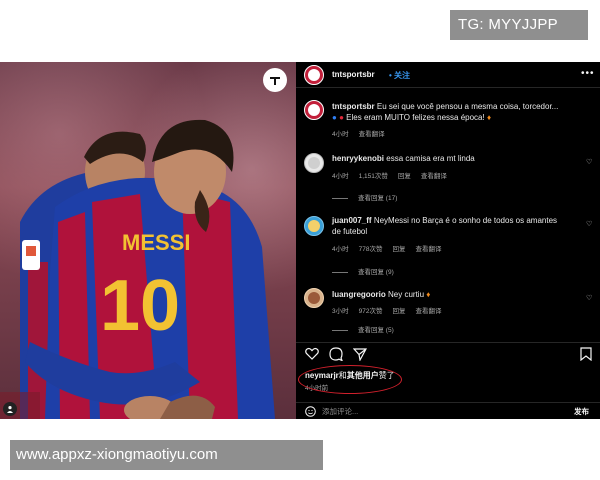  What do you see at coordinates (377, 198) in the screenshot?
I see `comment-1-replies-label: 查看回复 (17)` at bounding box center [377, 198].